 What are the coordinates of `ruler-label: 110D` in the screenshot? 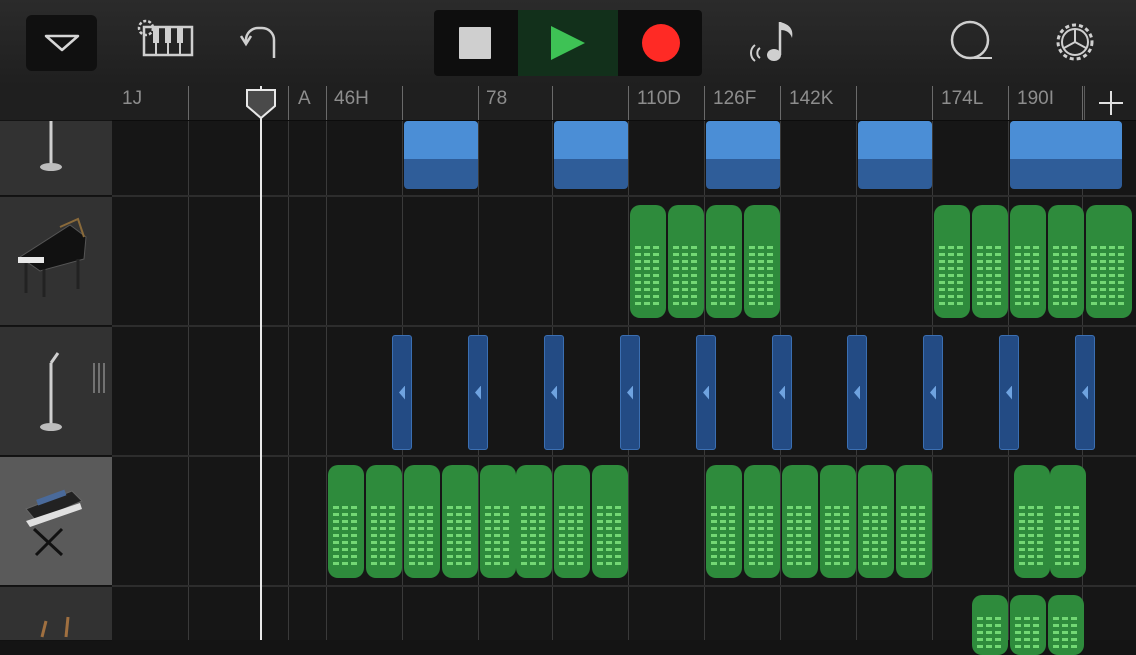 It's located at (659, 98).